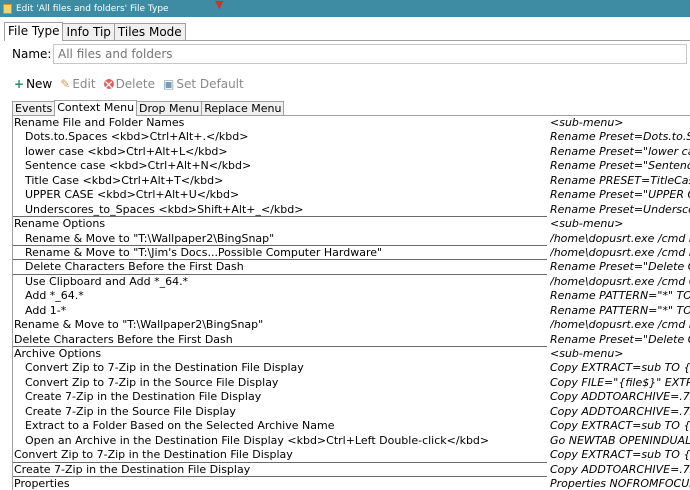  Describe the element at coordinates (42, 483) in the screenshot. I see `menu-item-label: Properties` at that location.